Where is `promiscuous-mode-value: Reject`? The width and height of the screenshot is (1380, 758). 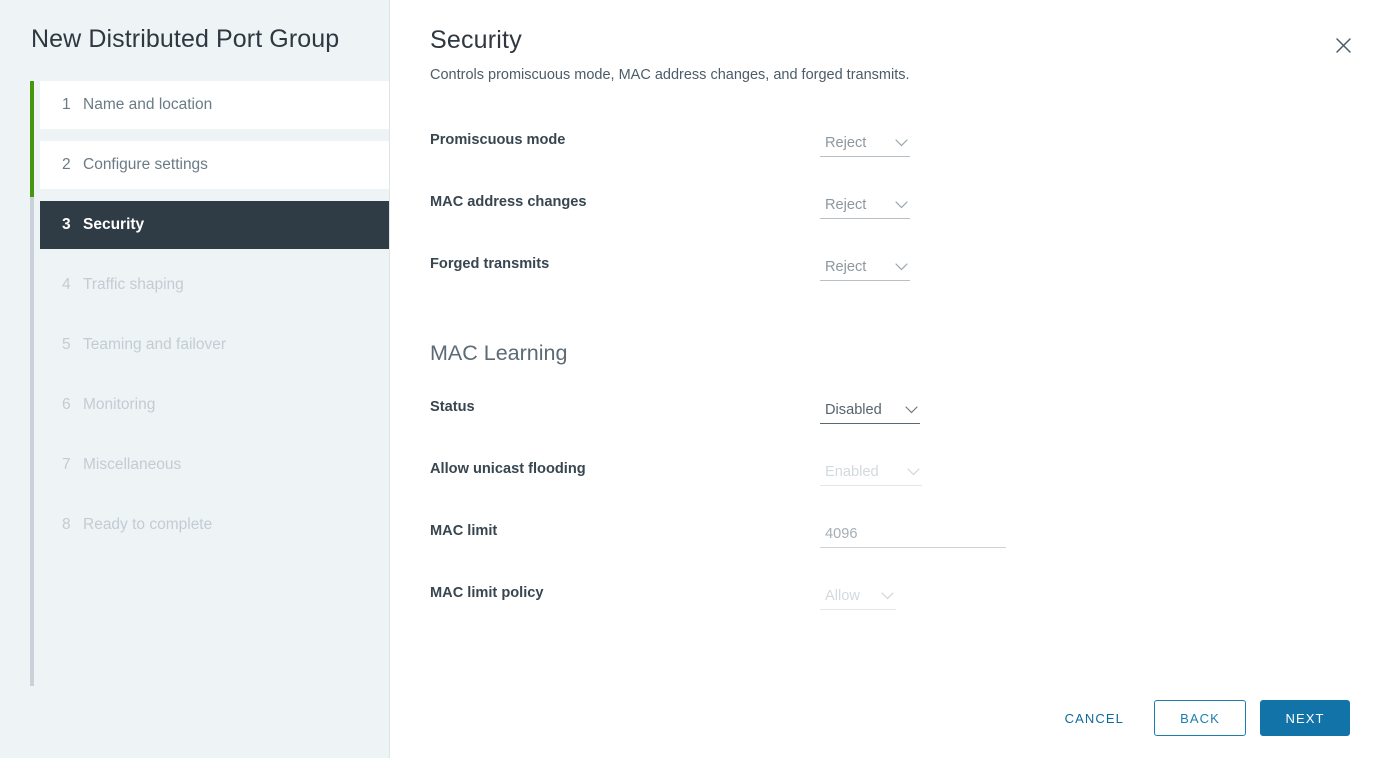
promiscuous-mode-value: Reject is located at coordinates (846, 142).